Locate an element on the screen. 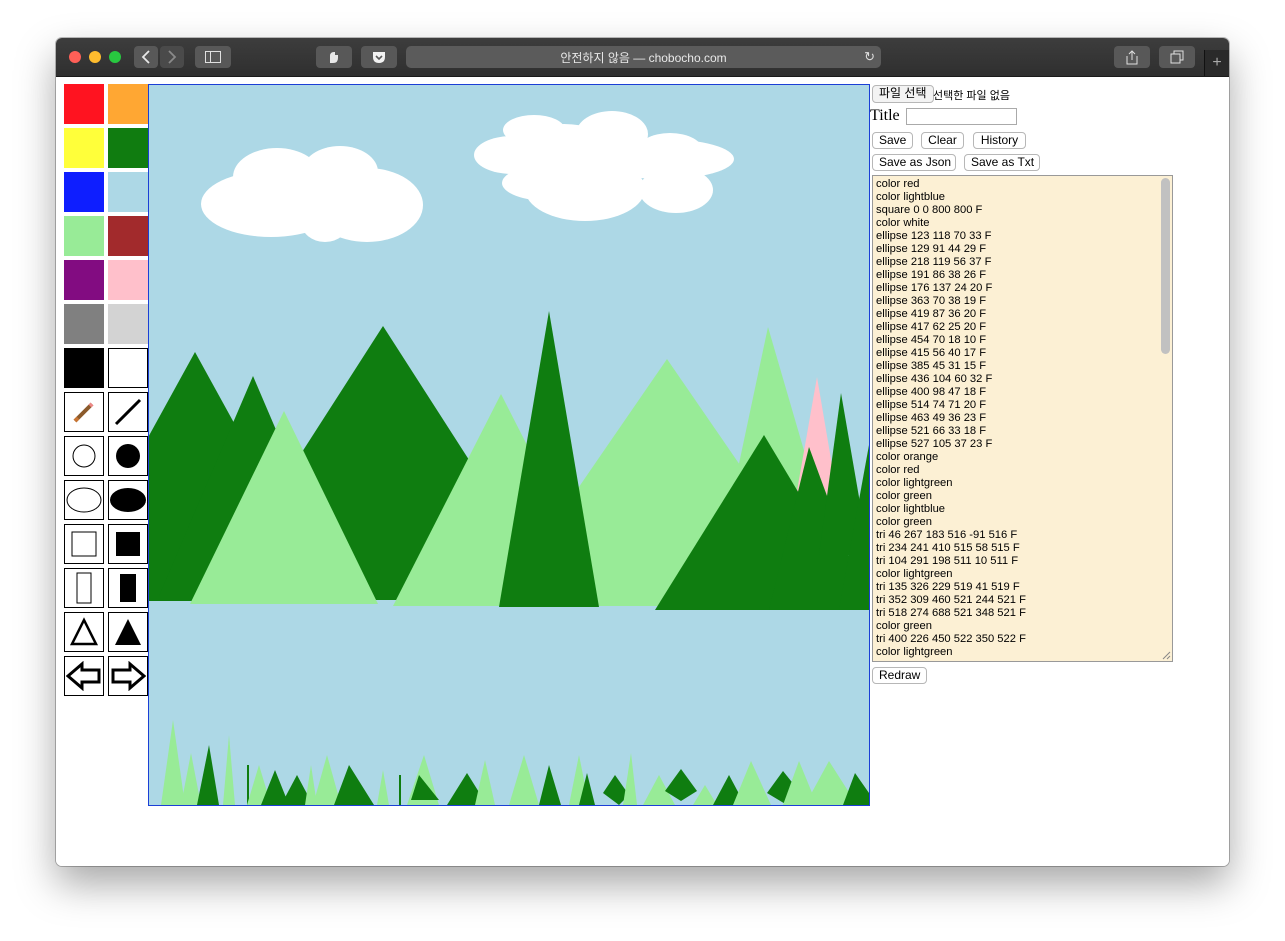  redraw-button: Redraw is located at coordinates (899, 675).